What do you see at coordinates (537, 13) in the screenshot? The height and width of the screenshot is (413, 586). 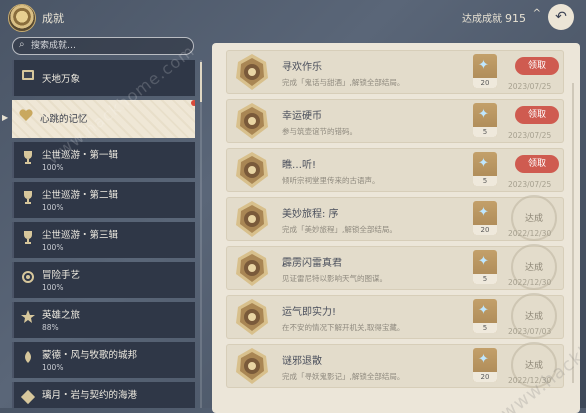 I see `chevron-up-icon: ^` at bounding box center [537, 13].